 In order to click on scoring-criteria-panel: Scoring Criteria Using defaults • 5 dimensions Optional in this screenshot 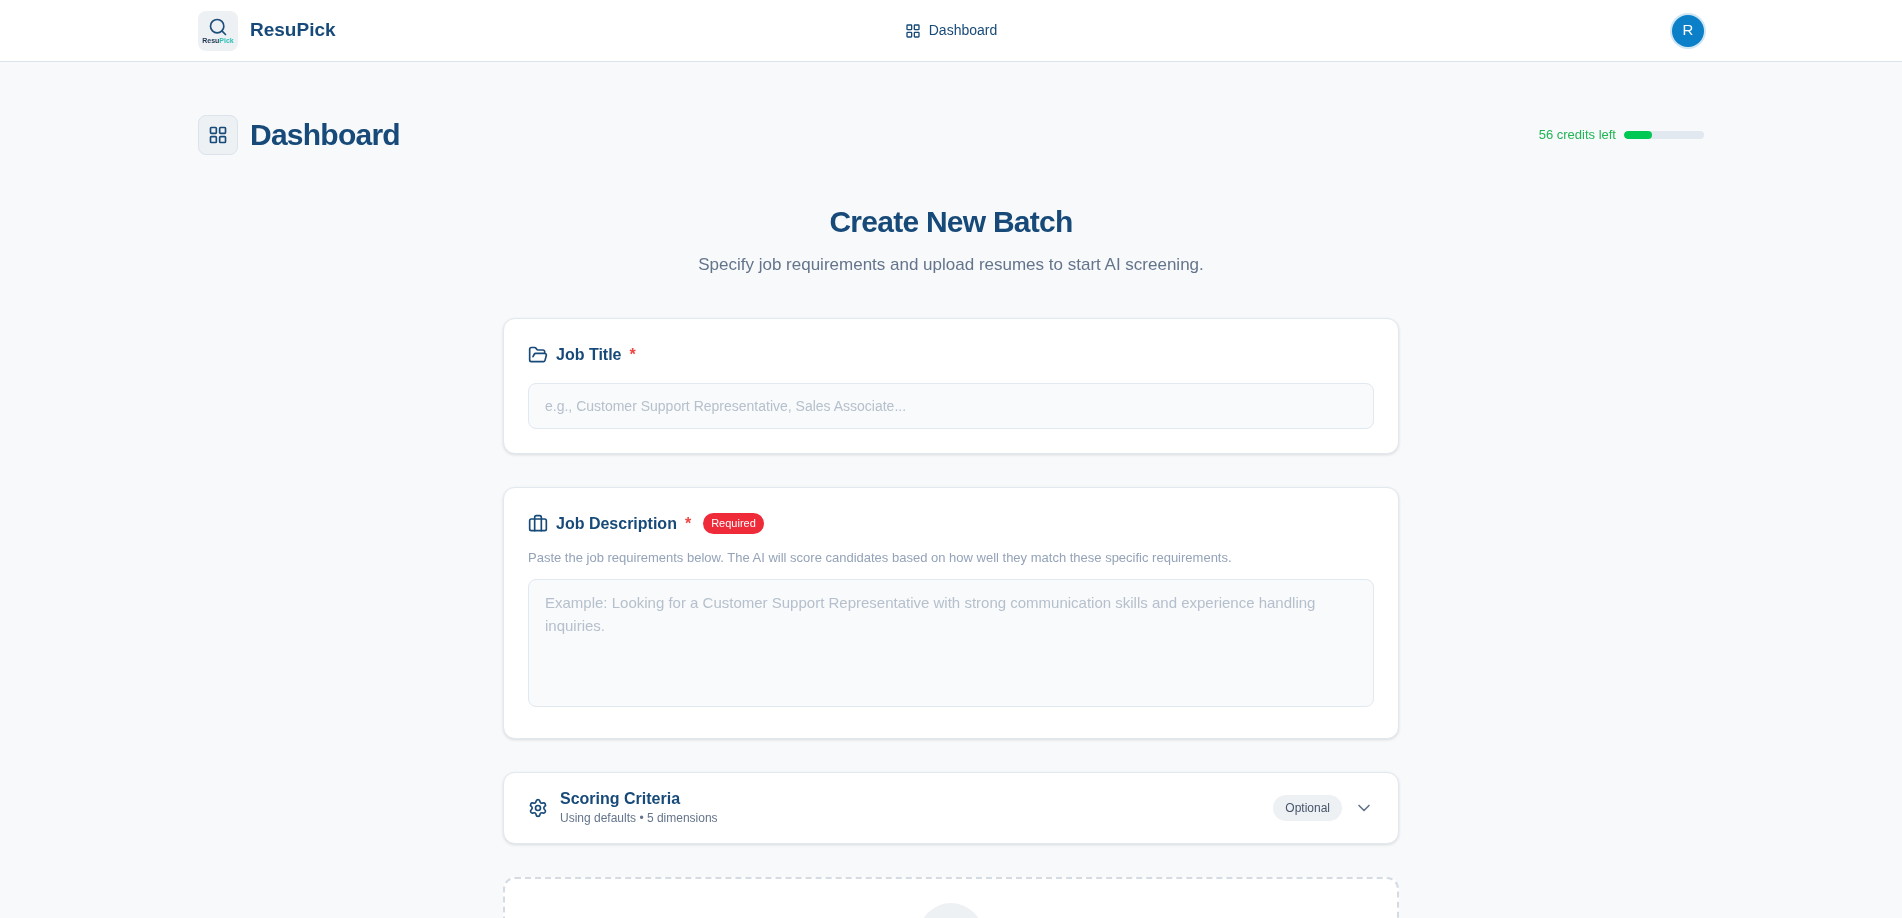, I will do `click(951, 808)`.